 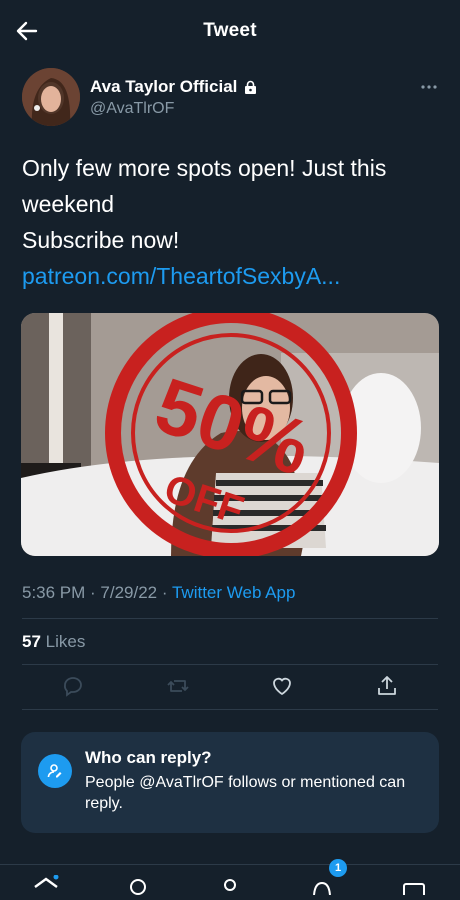 What do you see at coordinates (233, 592) in the screenshot?
I see `tweet-source: Twitter Web App` at bounding box center [233, 592].